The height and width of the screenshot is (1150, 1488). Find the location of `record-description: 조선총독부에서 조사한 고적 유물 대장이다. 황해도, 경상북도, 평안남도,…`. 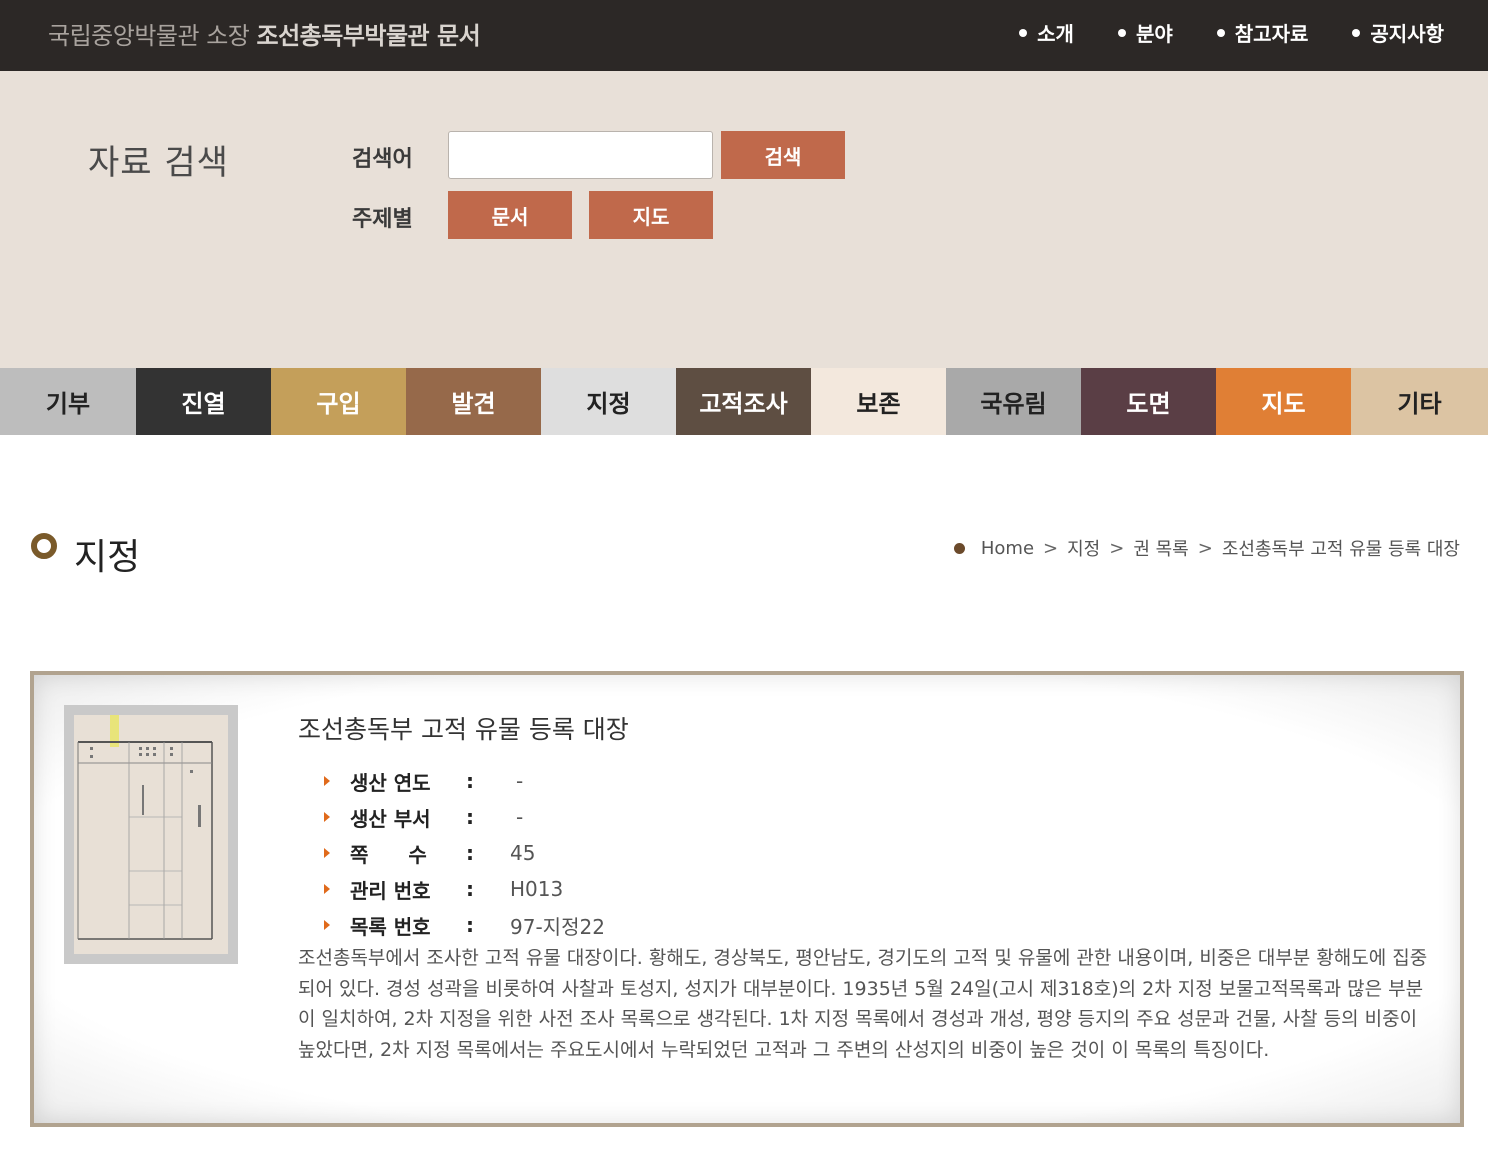

record-description: 조선총독부에서 조사한 고적 유물 대장이다. 황해도, 경상북도, 평안남도,… is located at coordinates (863, 1004).